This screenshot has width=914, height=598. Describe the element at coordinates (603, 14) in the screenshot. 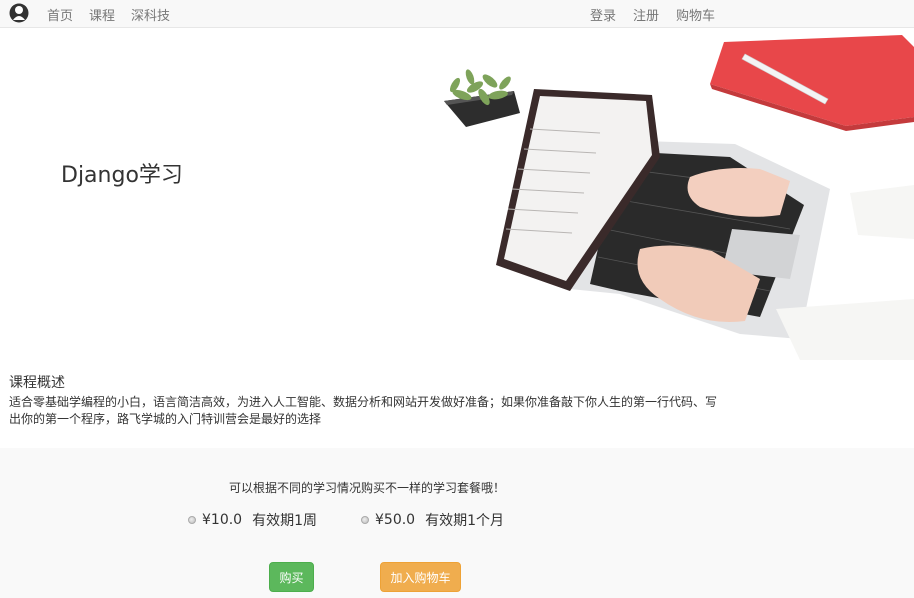

I see `nav-link-login: 登录` at that location.